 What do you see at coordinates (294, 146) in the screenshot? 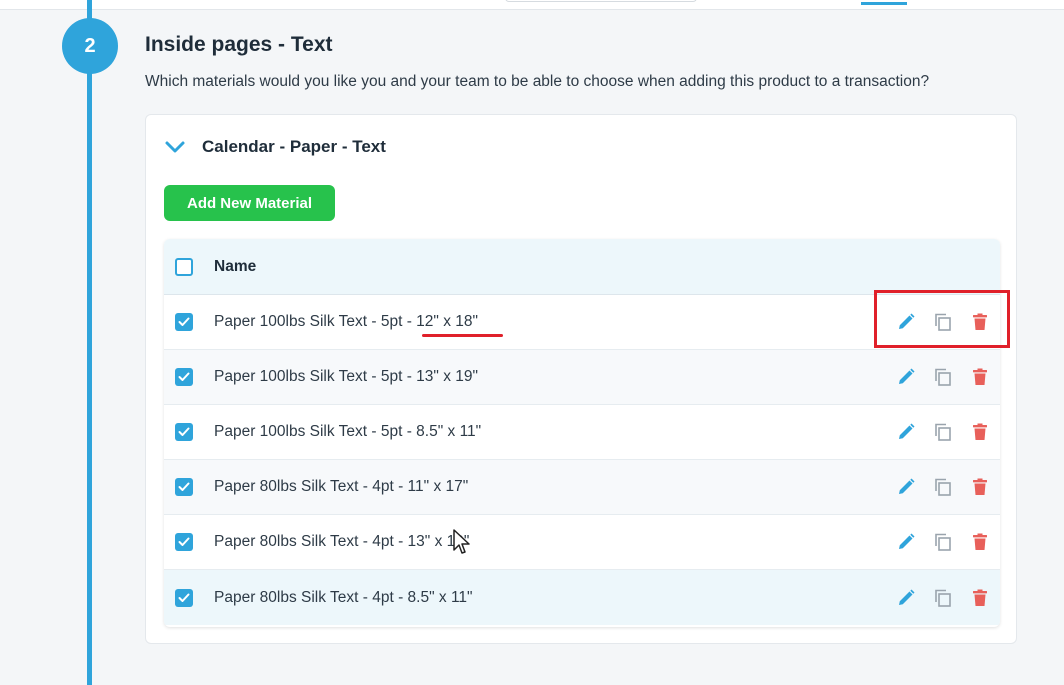
I see `material-group-title: Calendar - Paper - Text` at bounding box center [294, 146].